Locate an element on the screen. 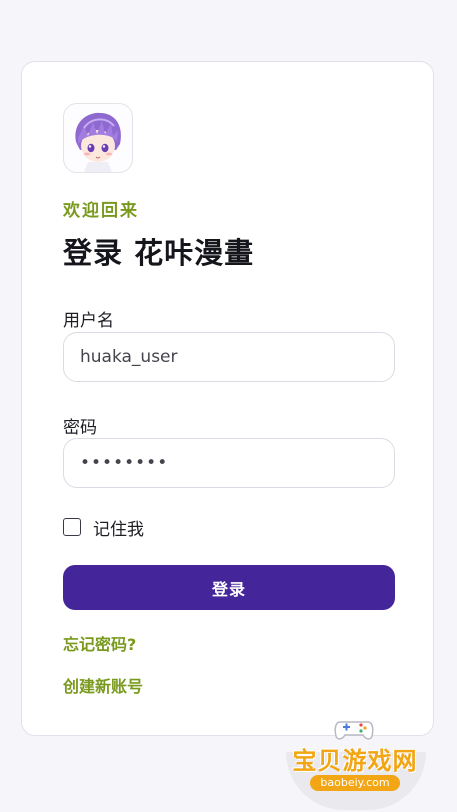 The width and height of the screenshot is (457, 812). login-button: 登录 is located at coordinates (229, 587).